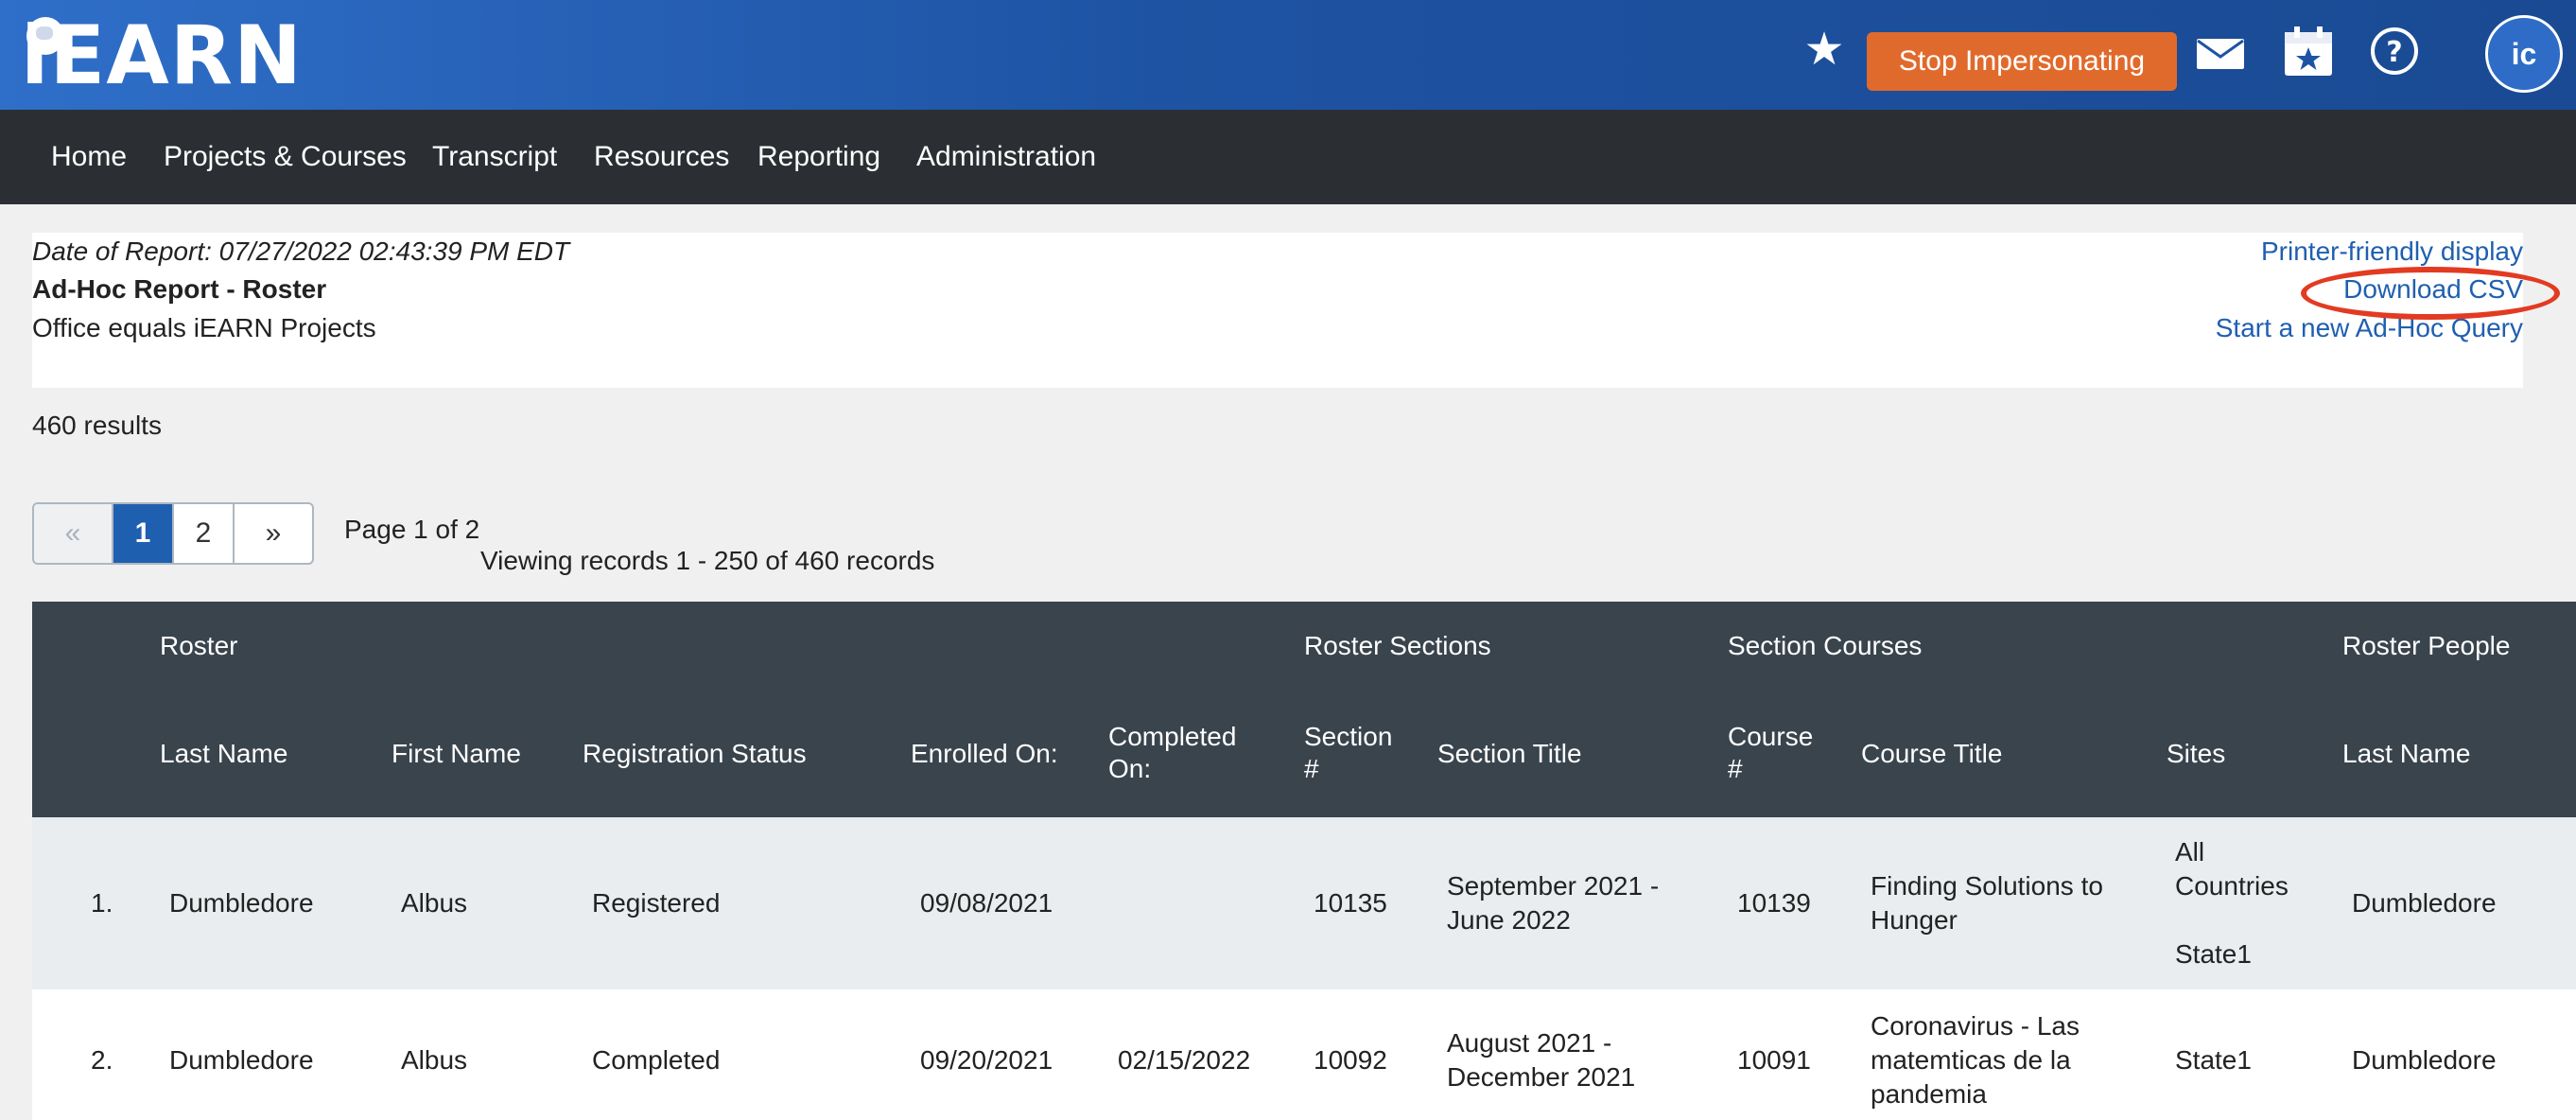 This screenshot has height=1120, width=2576. What do you see at coordinates (661, 157) in the screenshot?
I see `nav-resources: Resources` at bounding box center [661, 157].